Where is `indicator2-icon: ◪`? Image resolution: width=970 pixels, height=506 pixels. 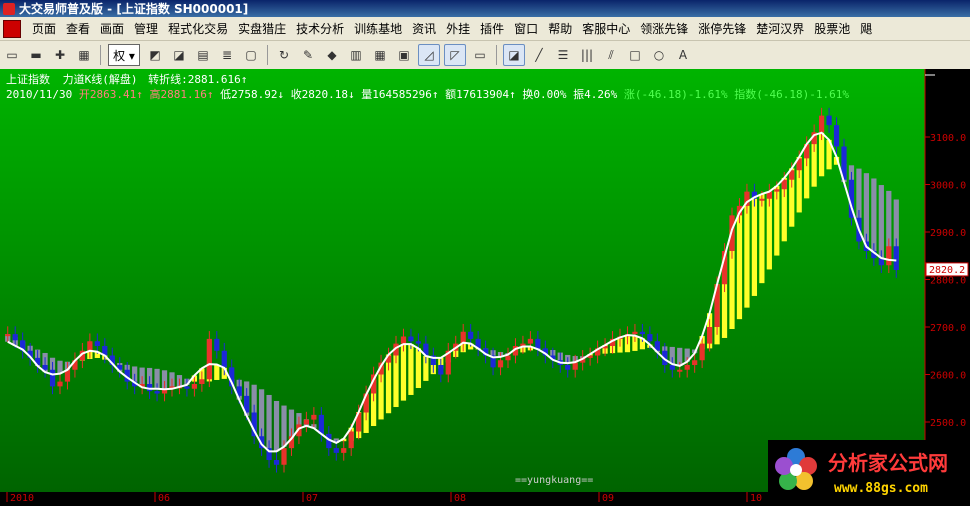
indicator2-icon: ◪ is located at coordinates (179, 55).